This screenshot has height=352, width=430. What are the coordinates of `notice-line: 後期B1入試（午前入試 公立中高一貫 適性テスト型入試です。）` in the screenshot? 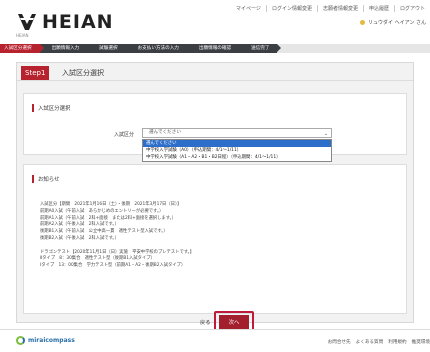 It's located at (104, 232).